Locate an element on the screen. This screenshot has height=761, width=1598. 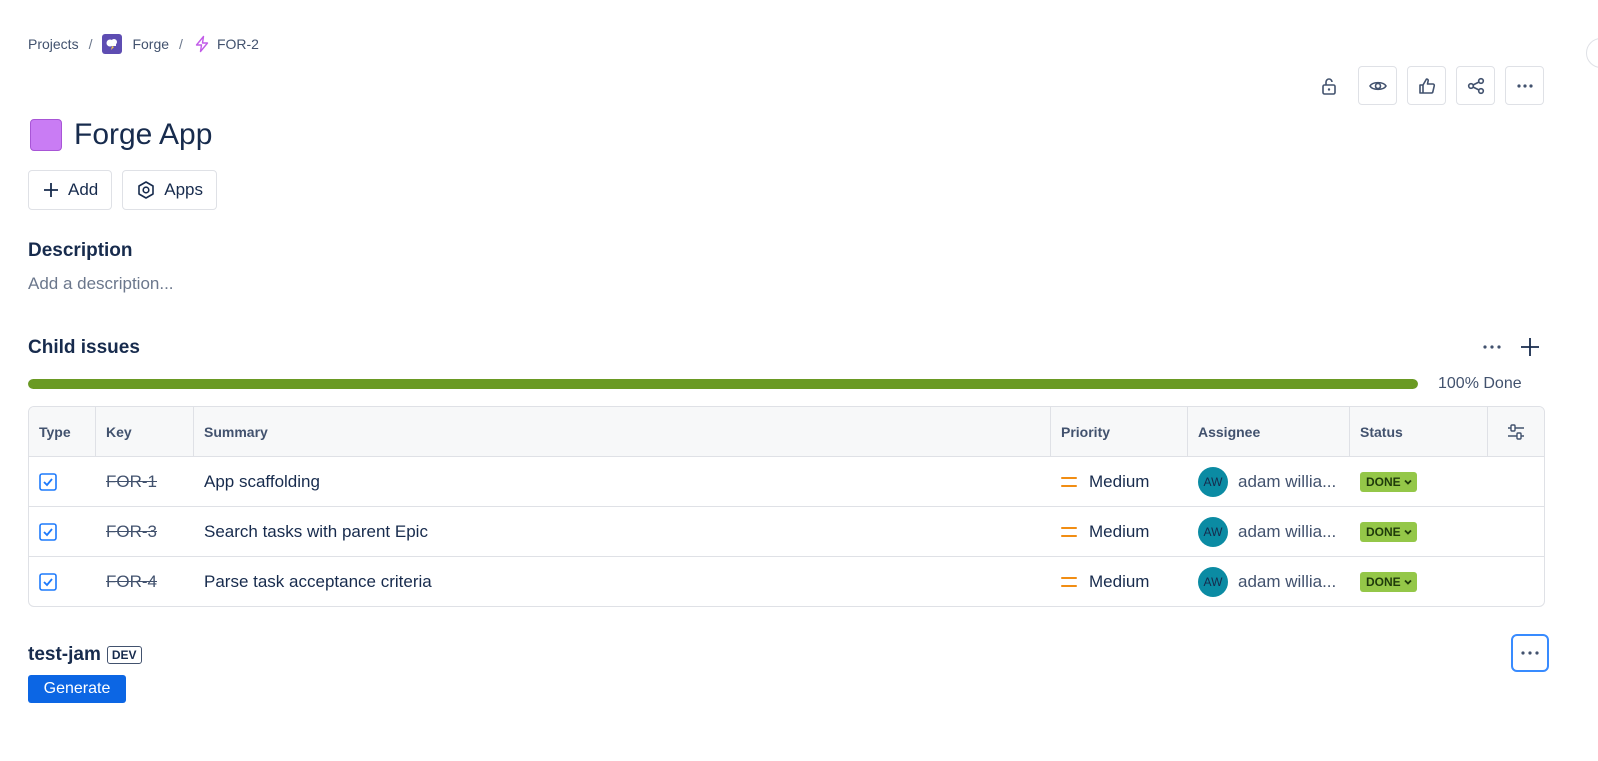
epic-color-swatch is located at coordinates (46, 135).